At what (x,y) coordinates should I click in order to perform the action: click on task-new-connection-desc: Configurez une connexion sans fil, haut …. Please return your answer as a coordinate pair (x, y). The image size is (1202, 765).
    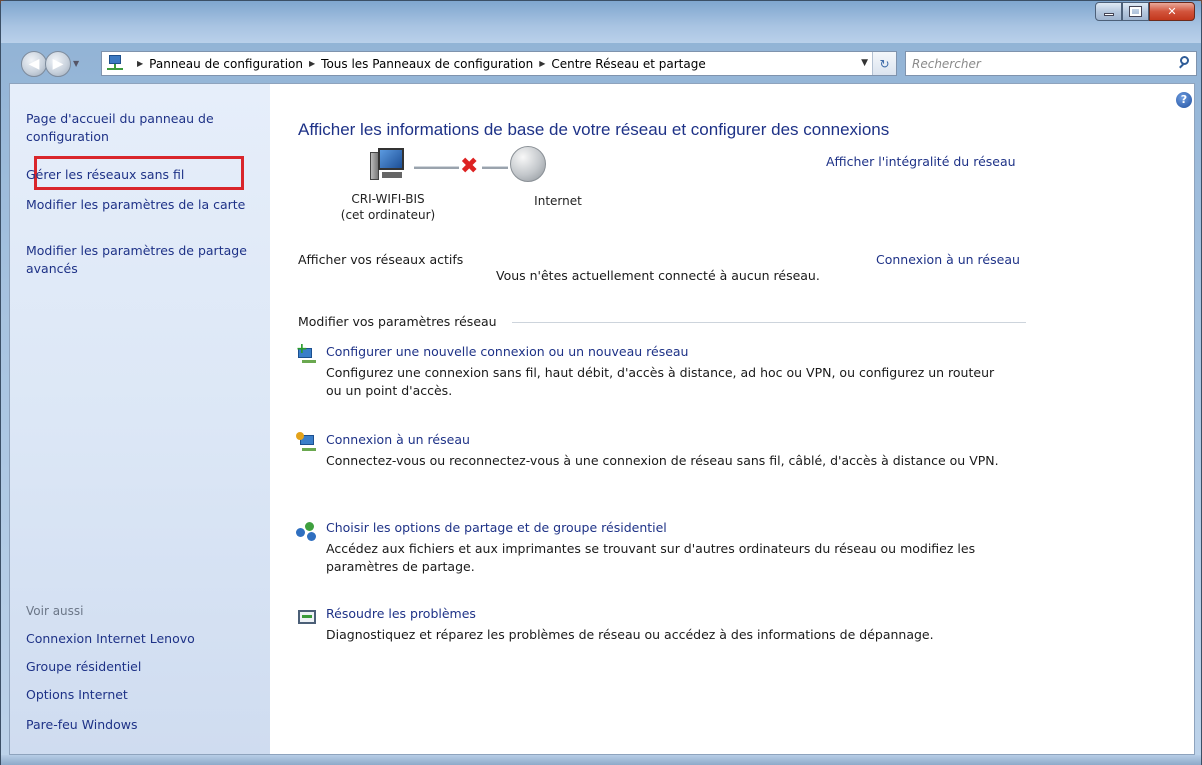
    Looking at the image, I should click on (660, 381).